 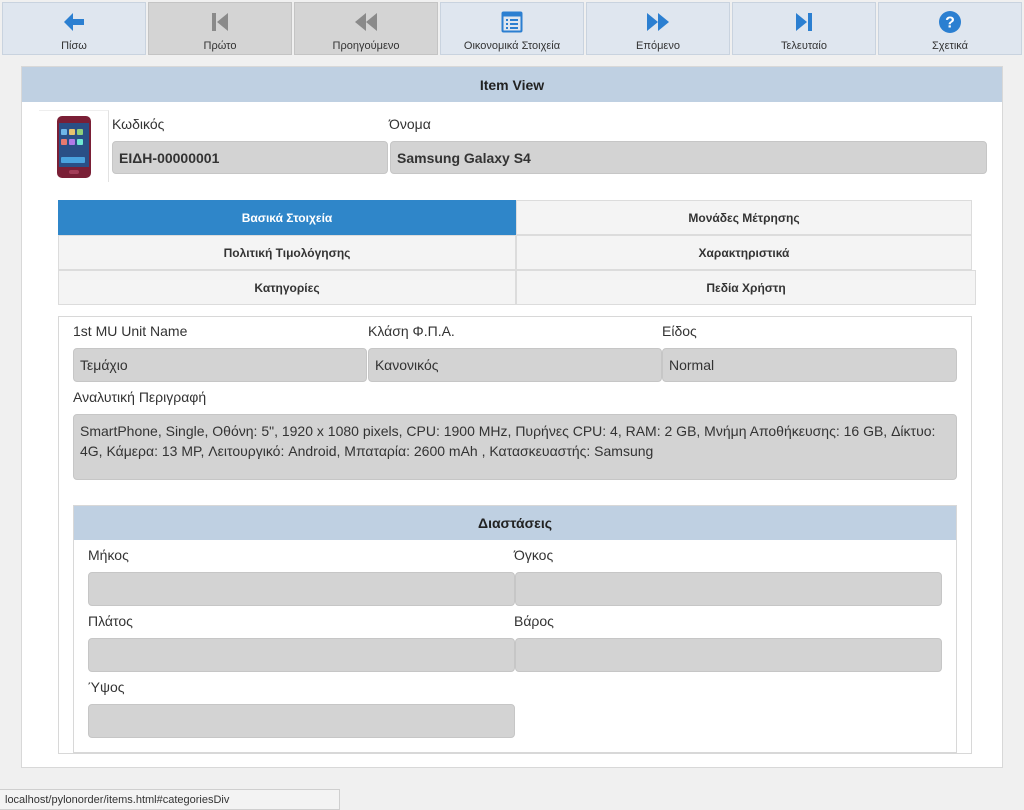 What do you see at coordinates (658, 46) in the screenshot?
I see `next-button-label: Επόμενο` at bounding box center [658, 46].